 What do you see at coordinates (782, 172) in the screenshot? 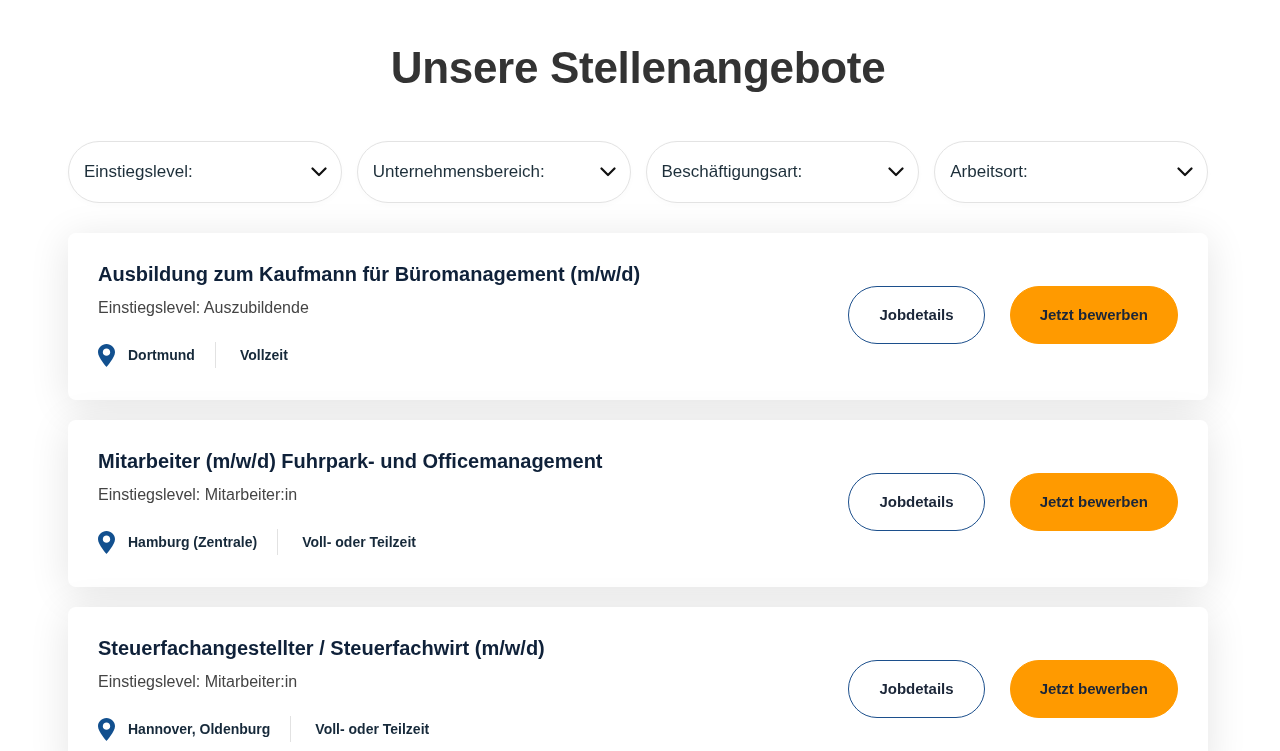
I see `filter-dropdown: Beschäftigungsart:` at bounding box center [782, 172].